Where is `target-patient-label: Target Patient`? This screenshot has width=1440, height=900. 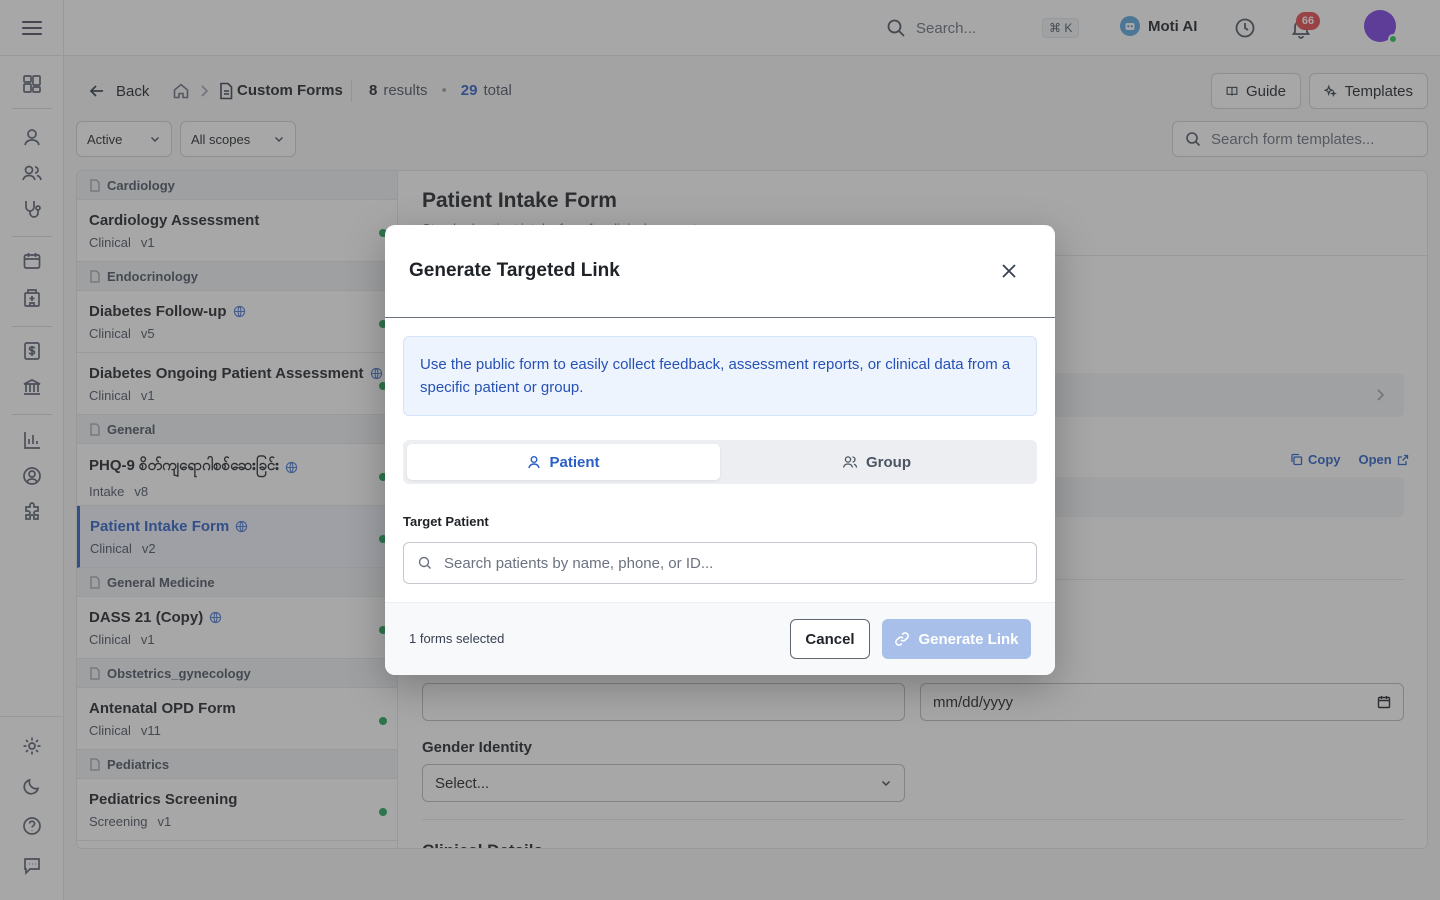 target-patient-label: Target Patient is located at coordinates (446, 521).